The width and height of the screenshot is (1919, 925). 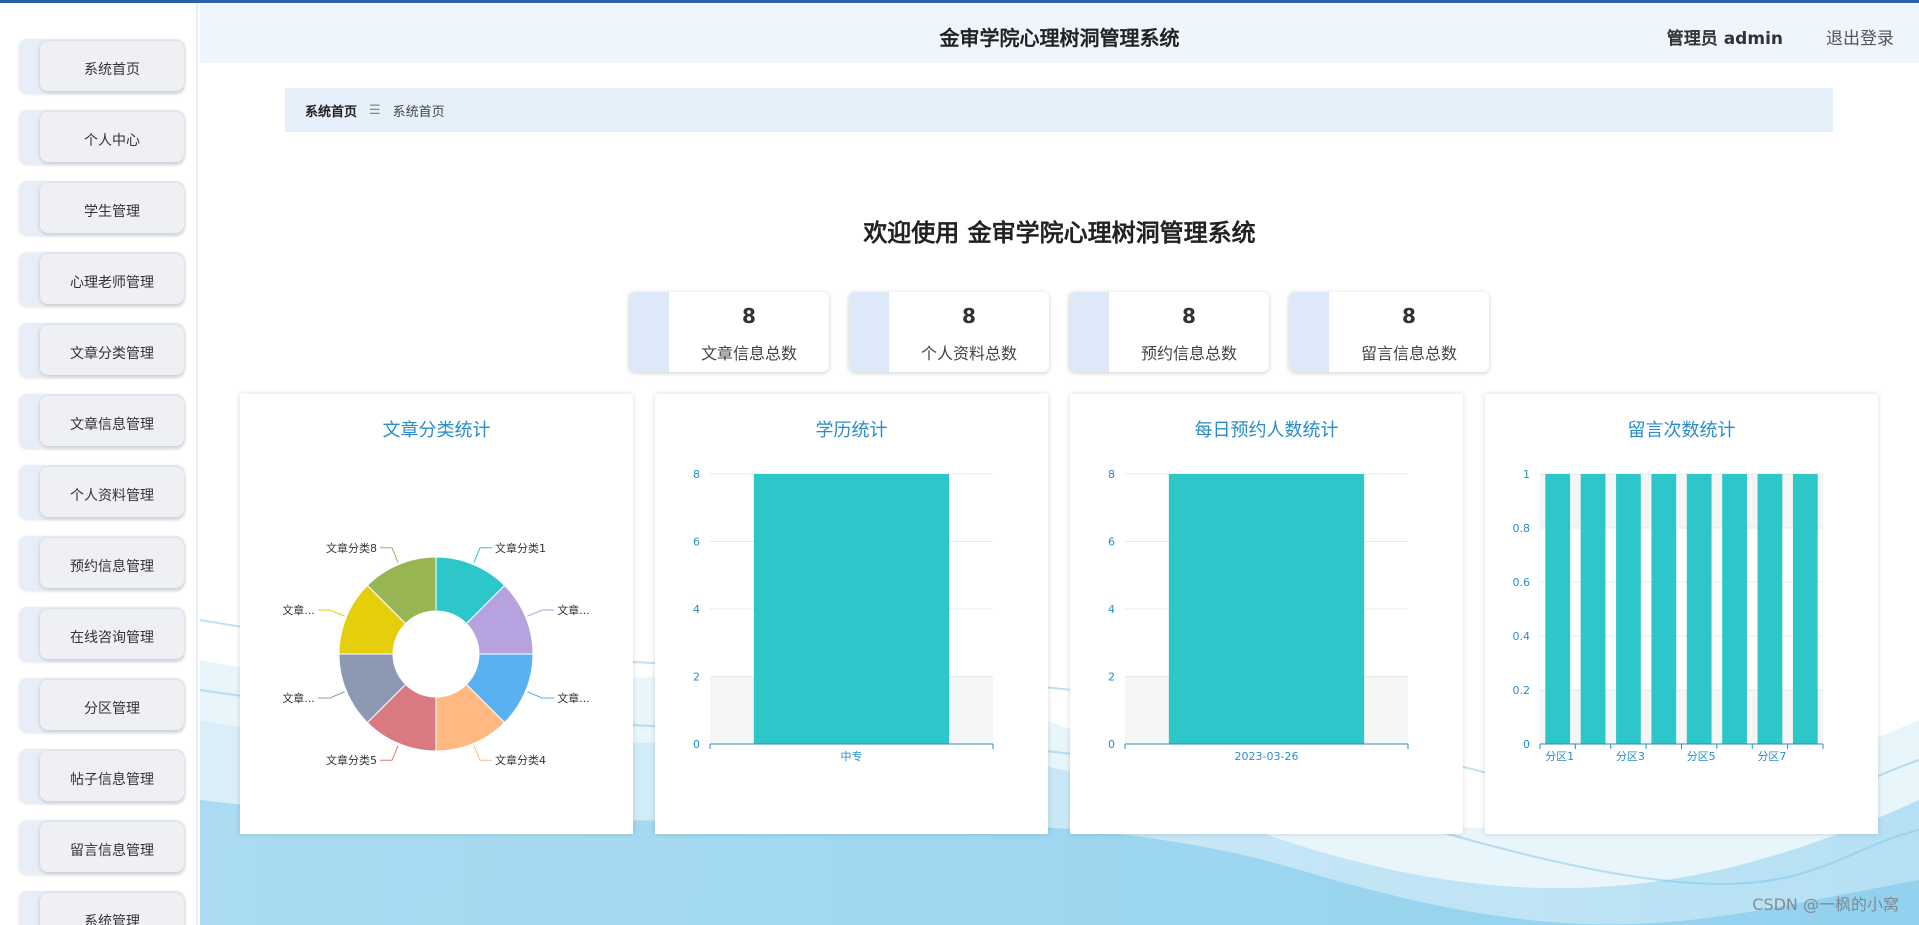 What do you see at coordinates (1522, 636) in the screenshot?
I see `y-tick-label: 0.4` at bounding box center [1522, 636].